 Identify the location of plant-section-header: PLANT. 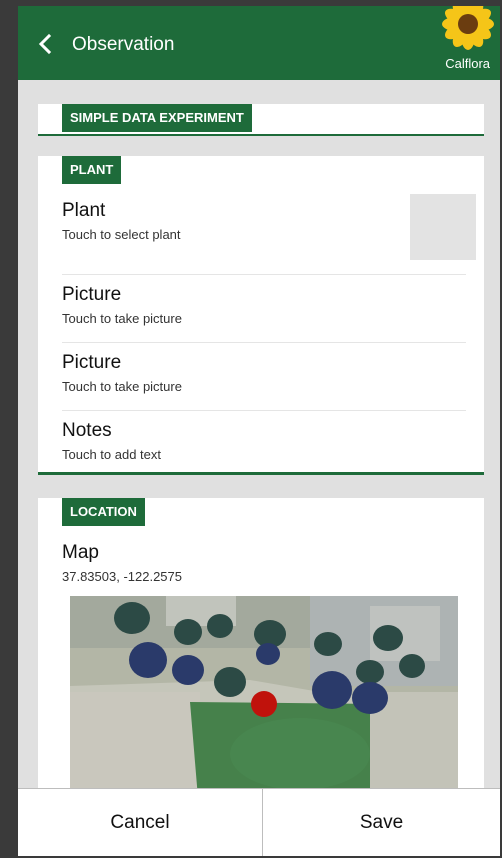
(92, 170).